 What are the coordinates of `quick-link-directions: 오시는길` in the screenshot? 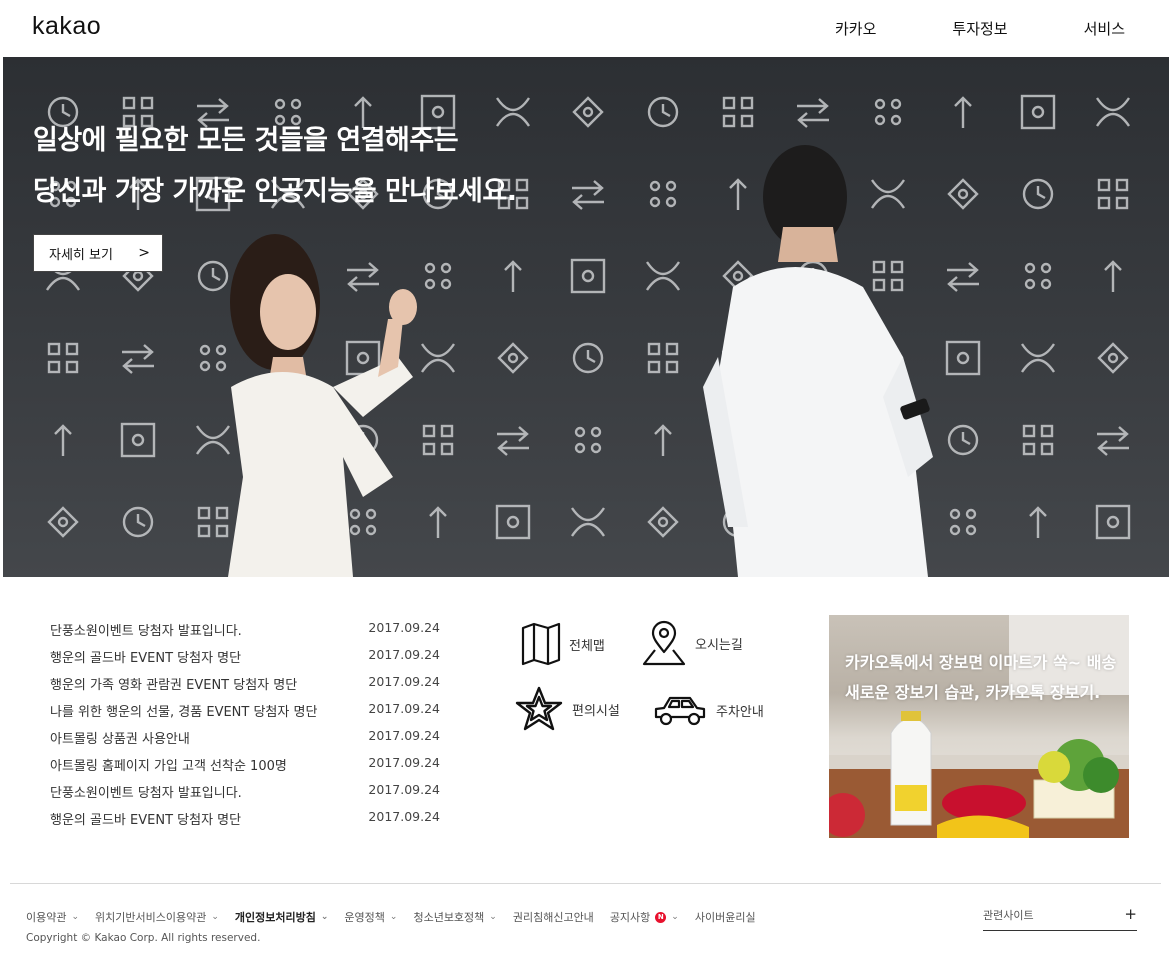 It's located at (692, 643).